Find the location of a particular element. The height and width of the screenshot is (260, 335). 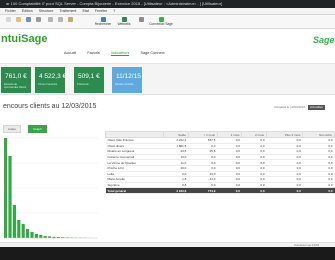

toolbar-webcells-label: Webcells is located at coordinates (124, 24).